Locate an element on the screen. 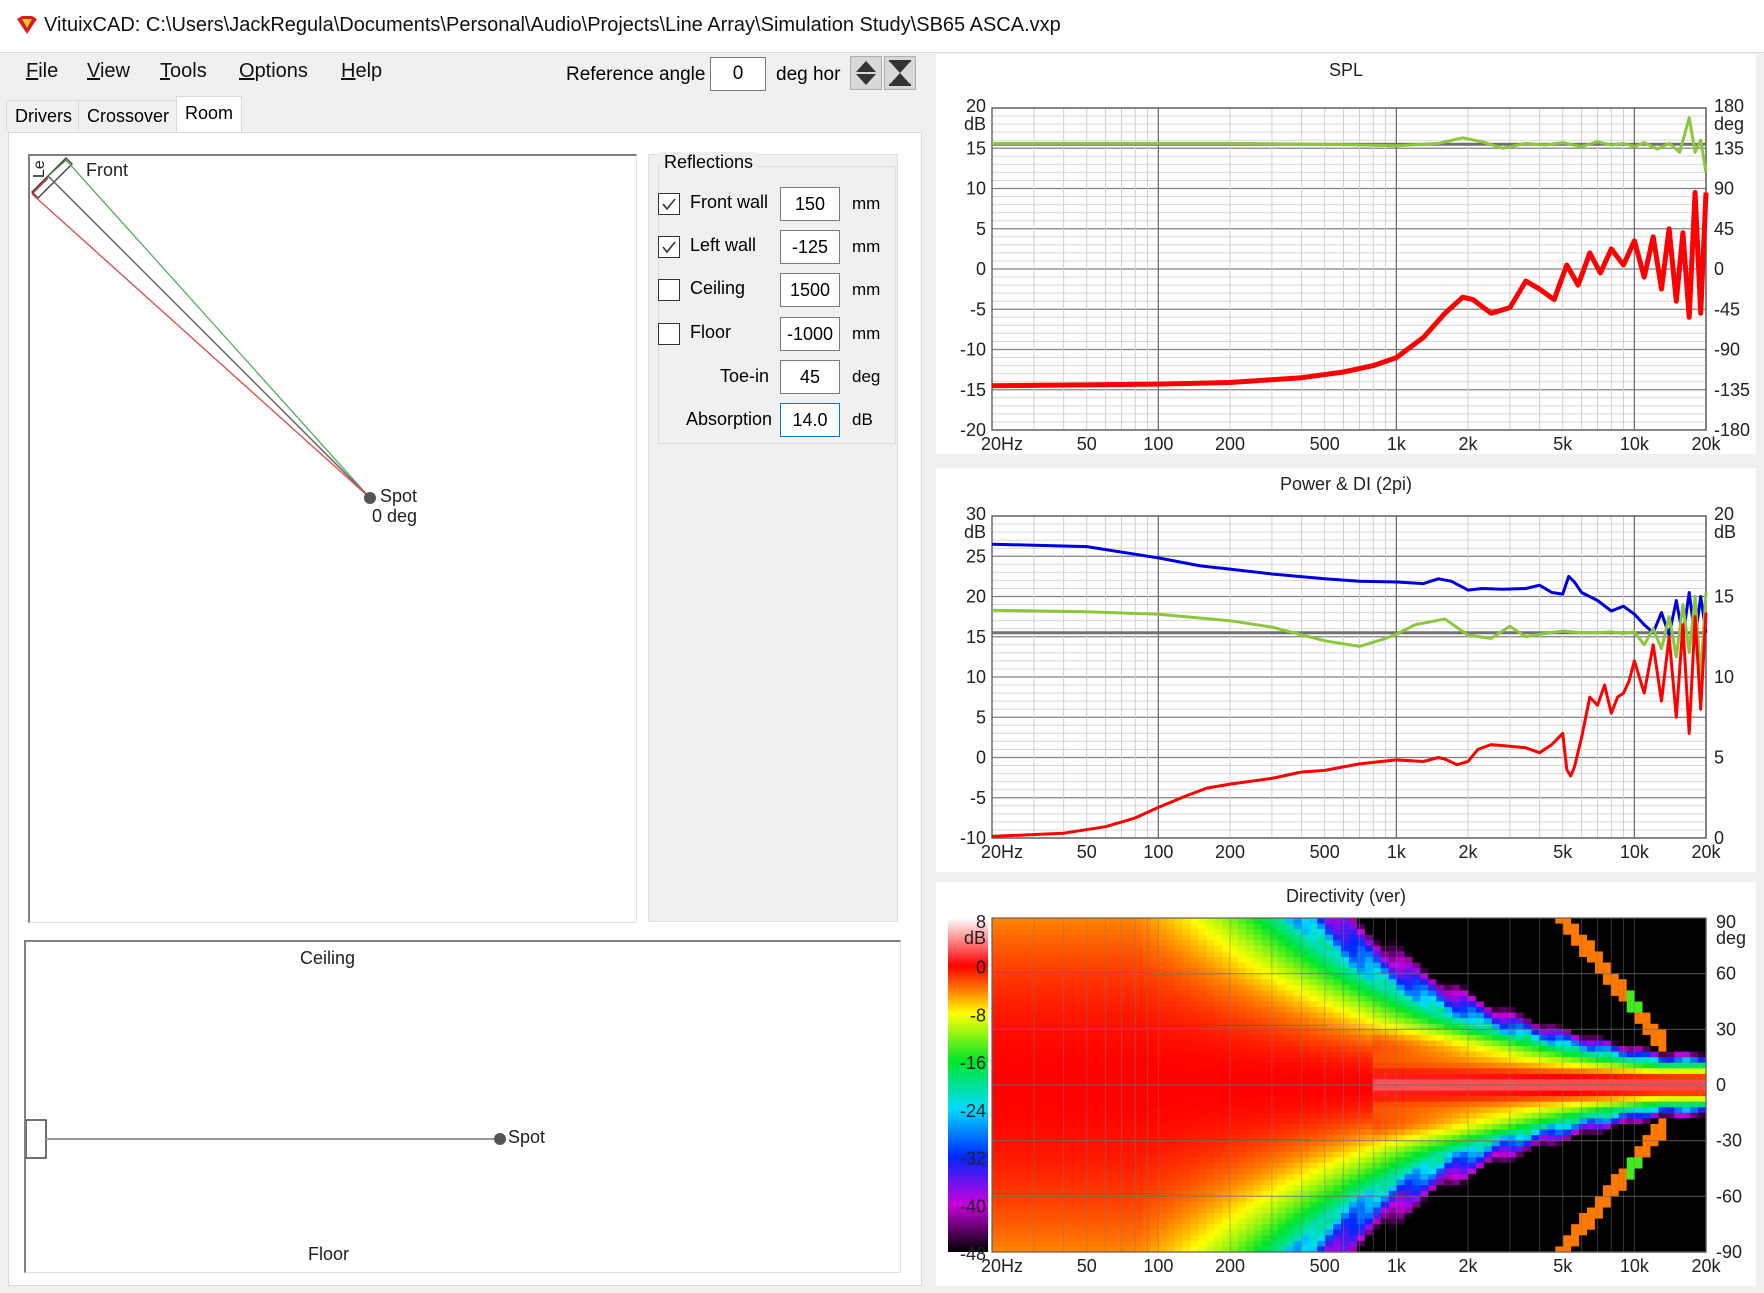 The image size is (1764, 1293). tab-room: Room is located at coordinates (209, 114).